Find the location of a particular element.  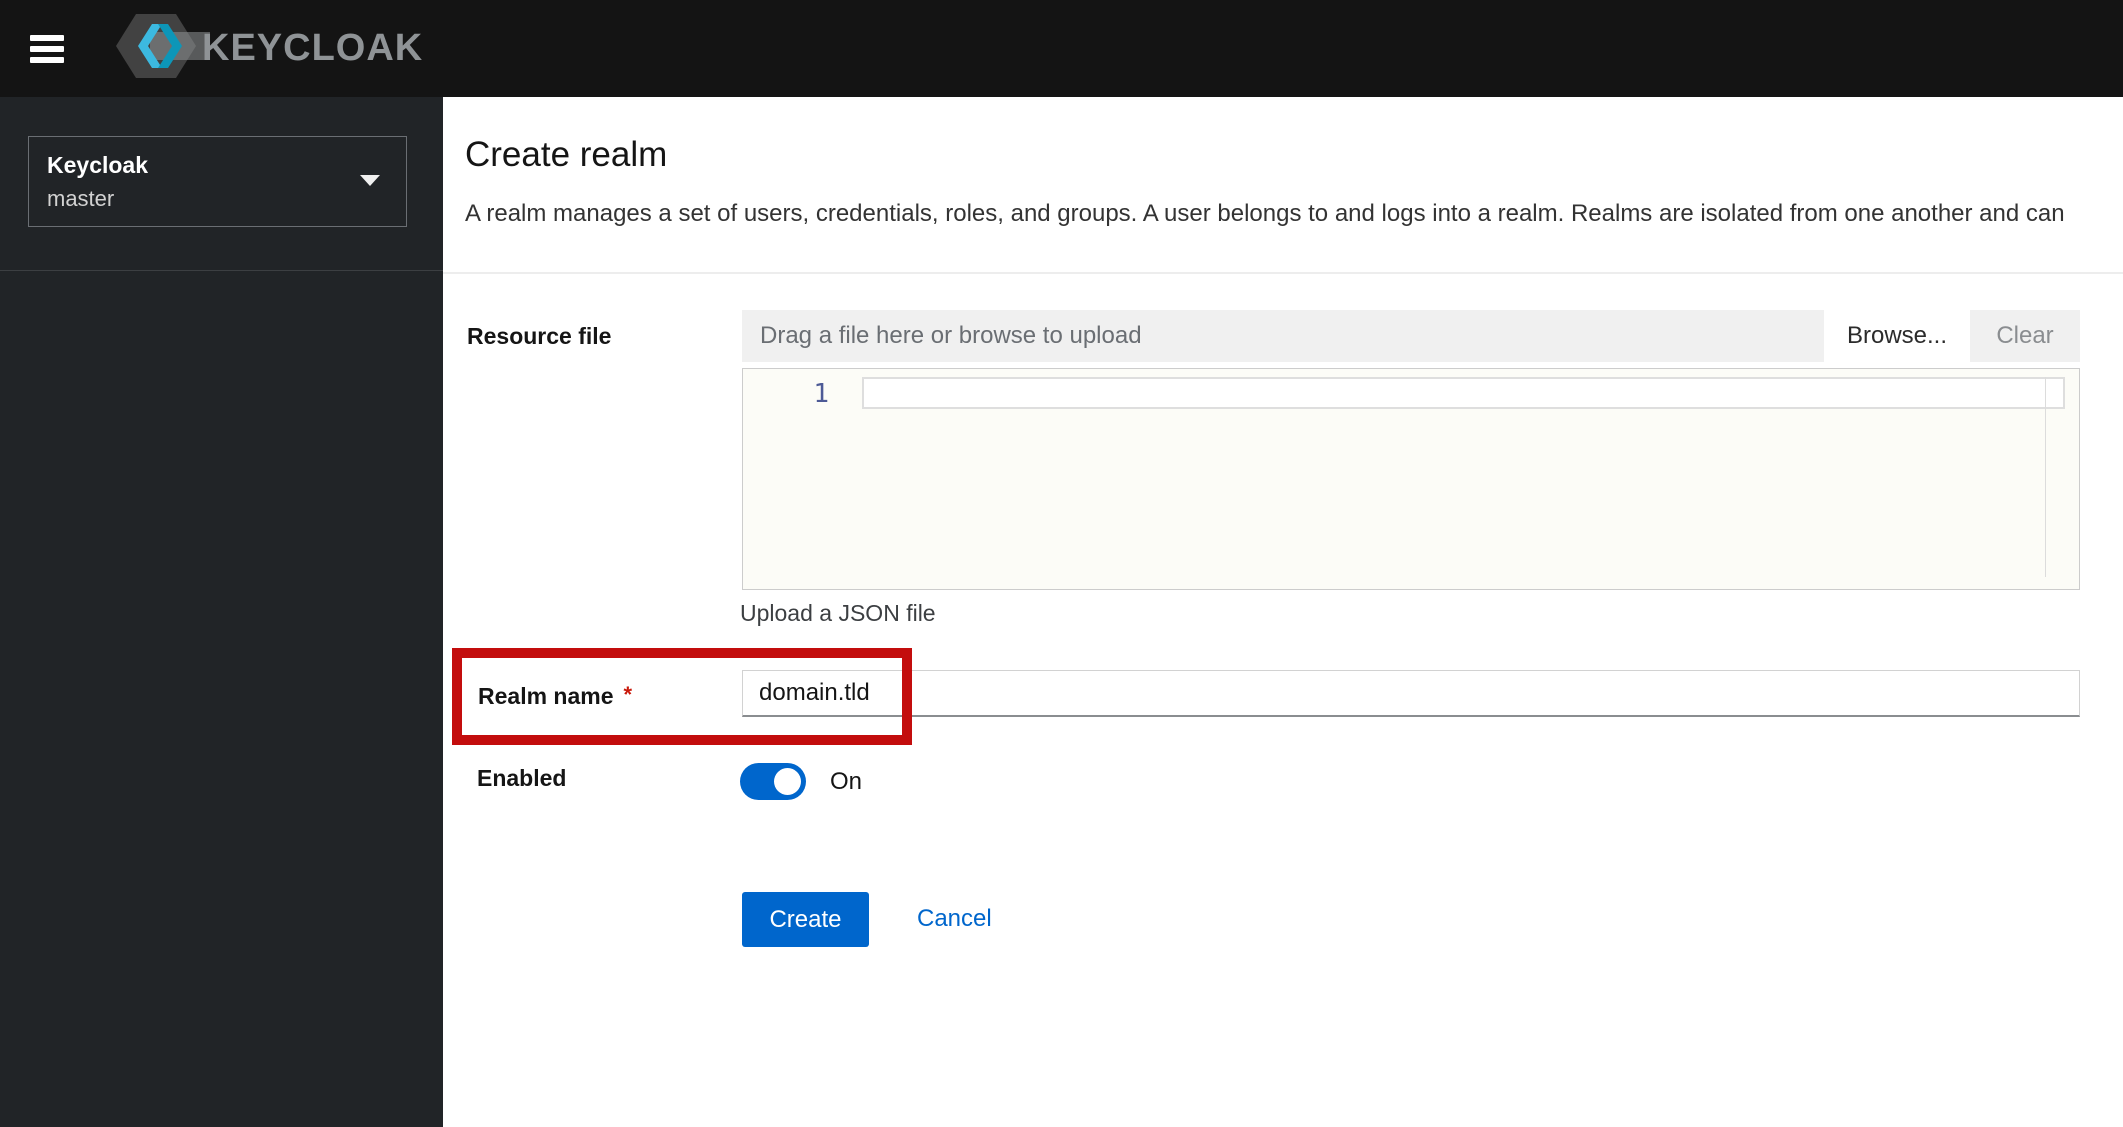

upload-helper-text: Upload a JSON file is located at coordinates (838, 613).